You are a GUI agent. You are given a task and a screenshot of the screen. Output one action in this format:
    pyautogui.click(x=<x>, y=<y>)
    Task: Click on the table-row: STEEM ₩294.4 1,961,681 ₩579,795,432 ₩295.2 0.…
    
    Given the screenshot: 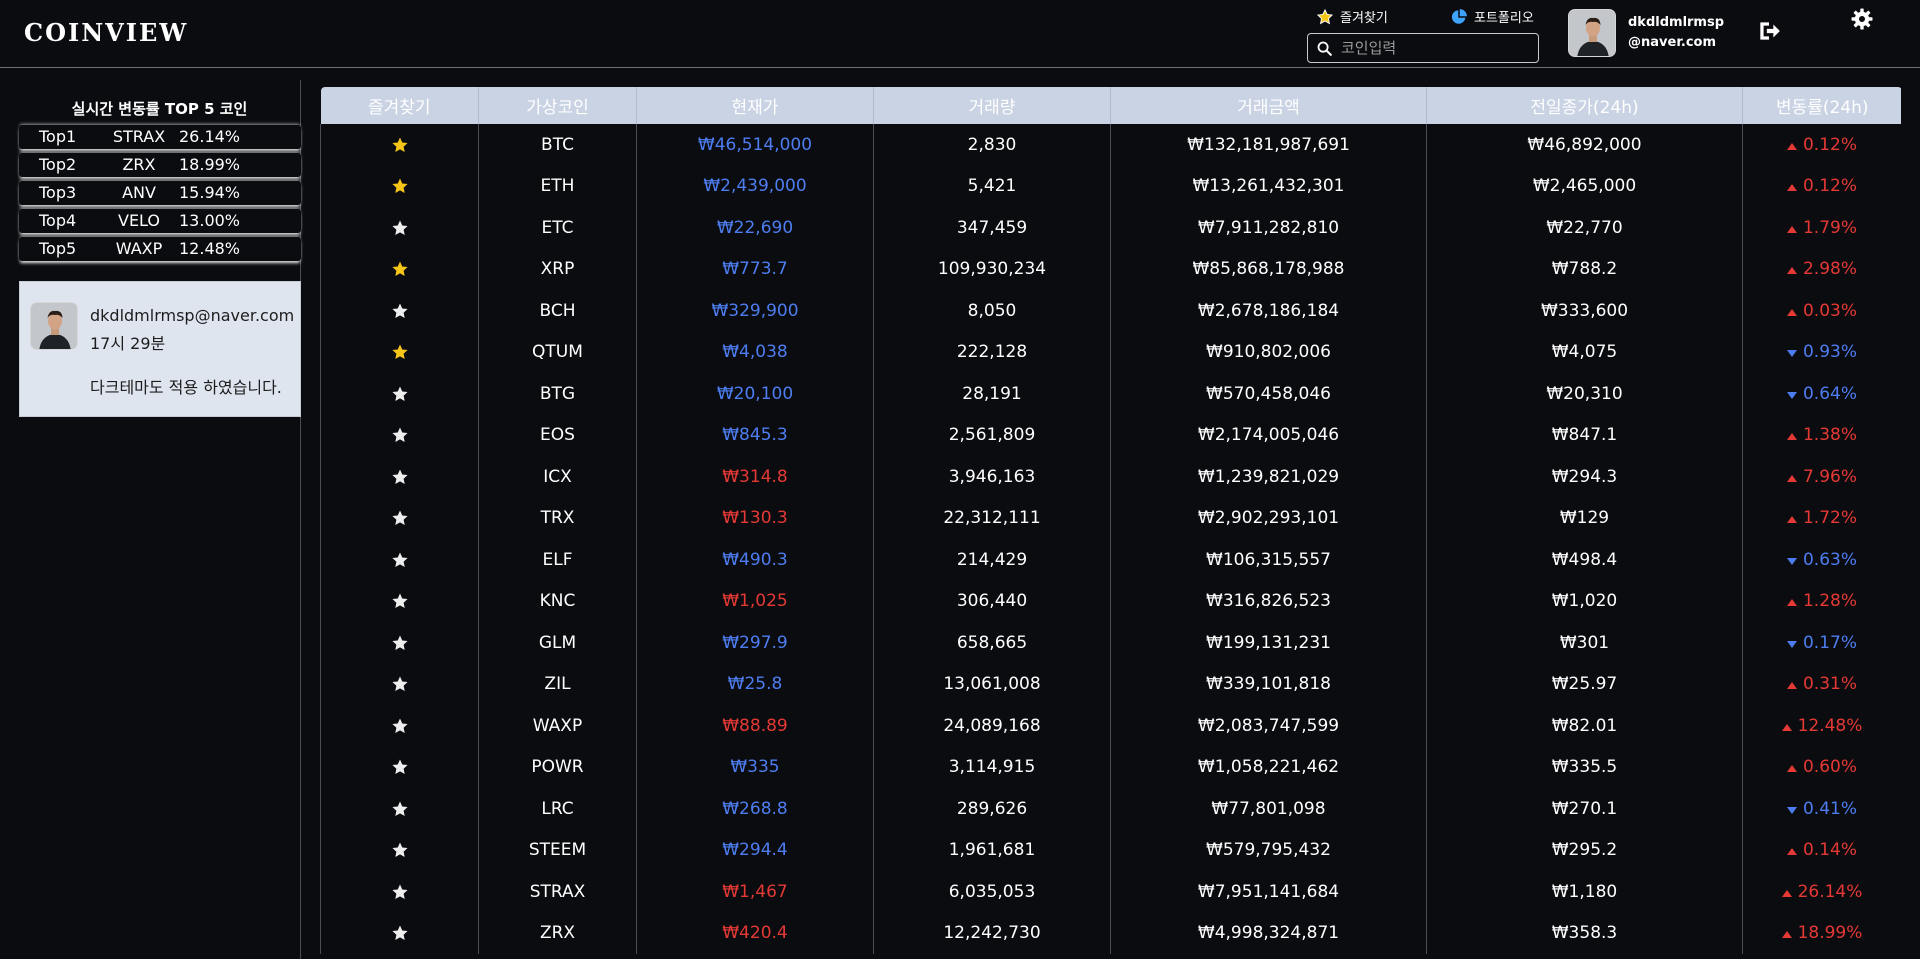 What is the action you would take?
    pyautogui.click(x=1110, y=850)
    